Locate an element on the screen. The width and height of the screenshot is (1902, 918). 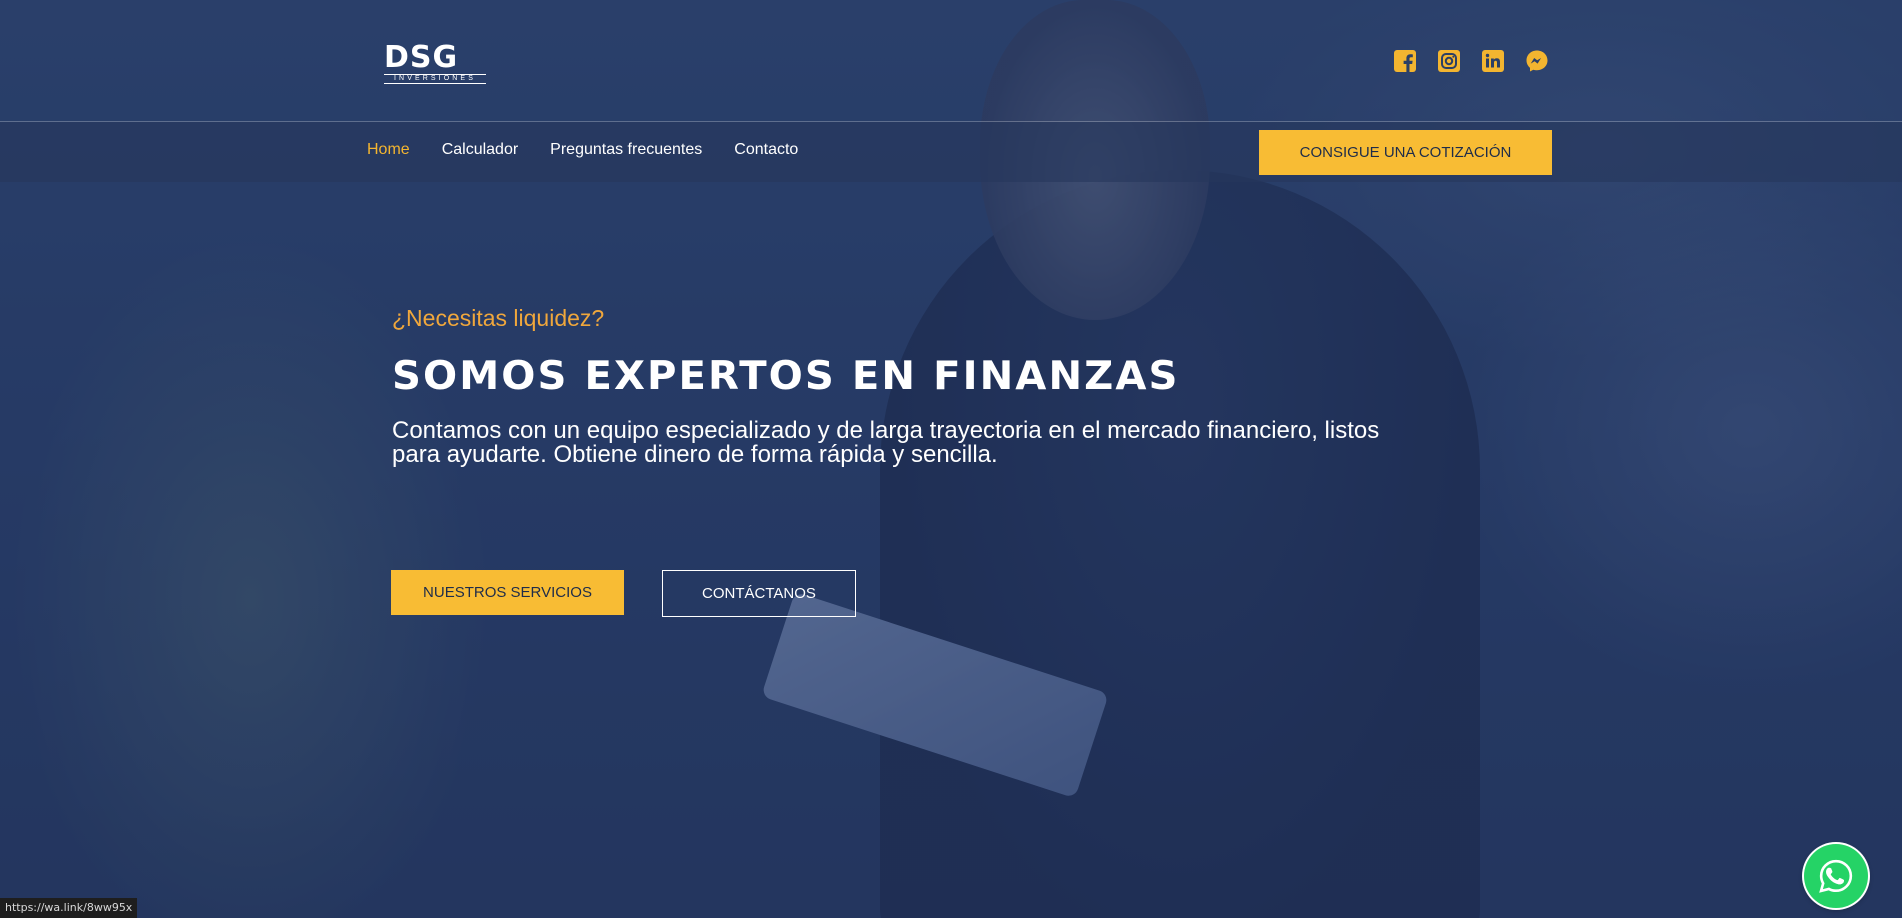
site-header: DSG INVERSIONES is located at coordinates (951, 61).